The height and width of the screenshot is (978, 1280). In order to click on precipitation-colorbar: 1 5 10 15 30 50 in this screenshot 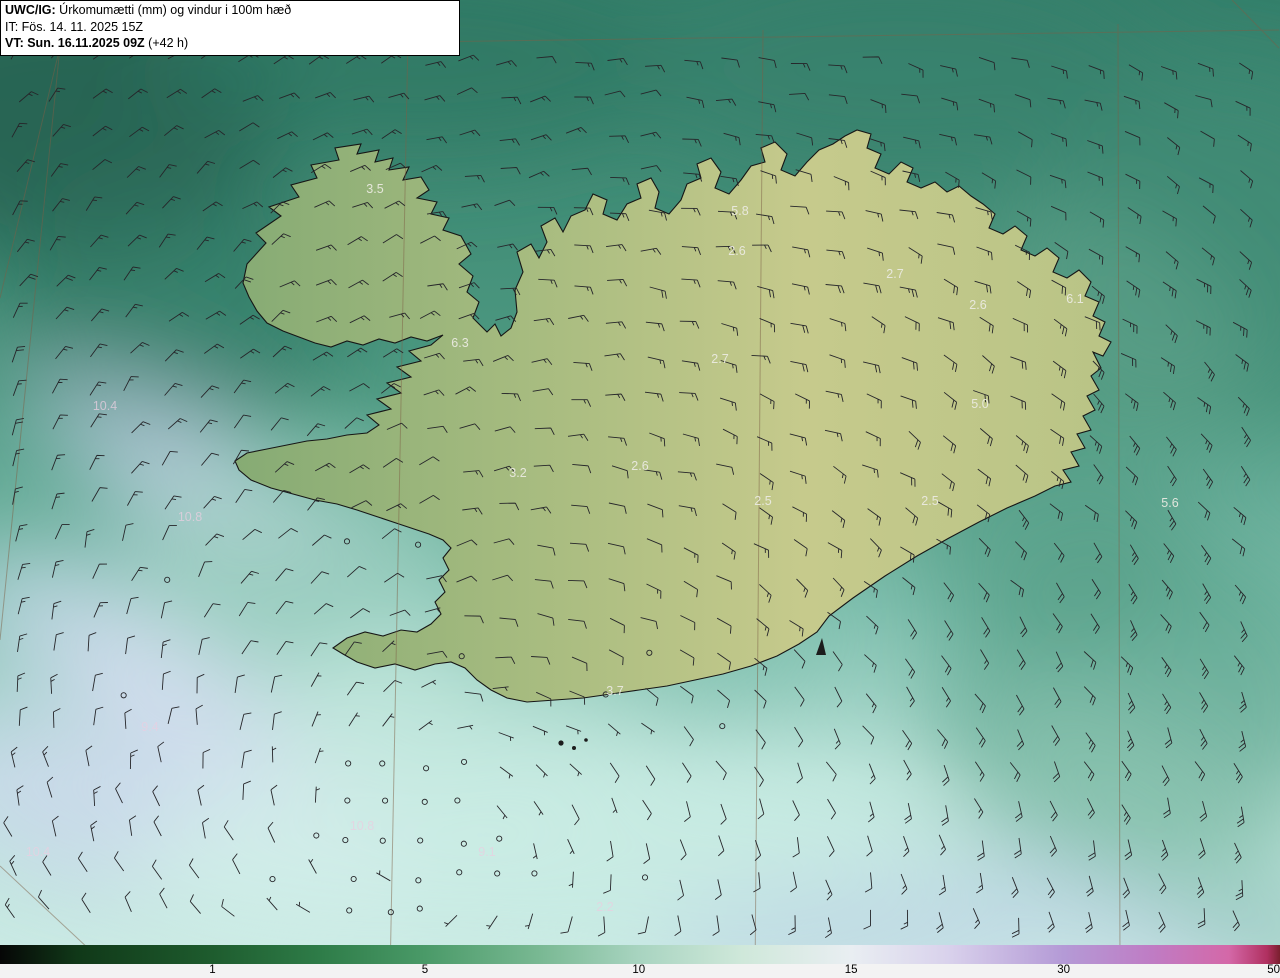, I will do `click(640, 961)`.